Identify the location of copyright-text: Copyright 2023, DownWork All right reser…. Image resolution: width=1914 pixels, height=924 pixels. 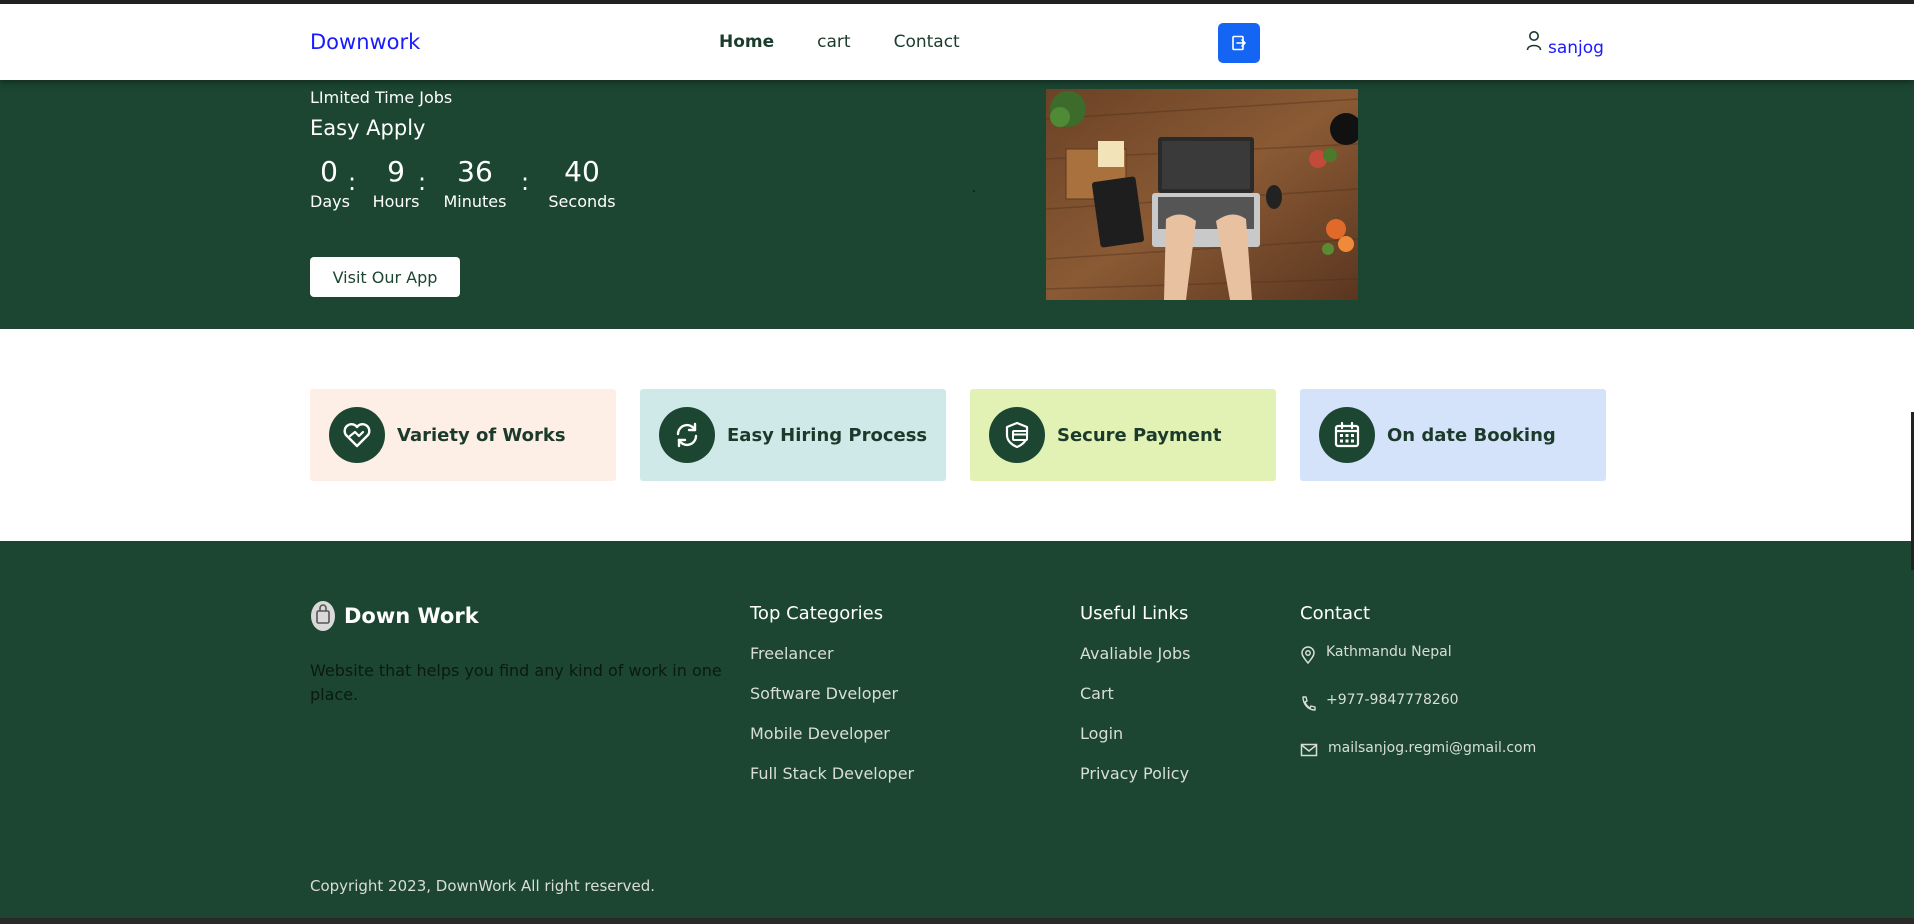
(483, 886).